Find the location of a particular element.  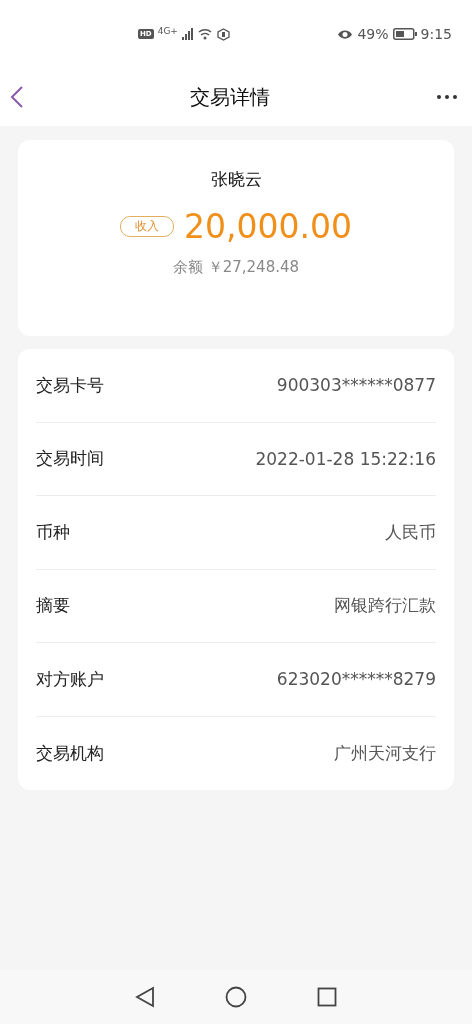

detail-label: 摘要 is located at coordinates (53, 606).